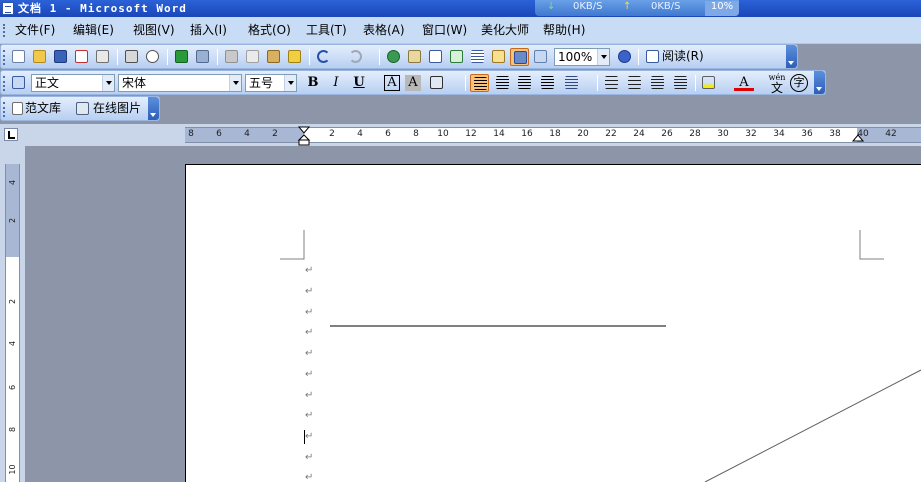 The width and height of the screenshot is (921, 482). Describe the element at coordinates (564, 30) in the screenshot. I see `menu-help: 帮助(H)` at that location.